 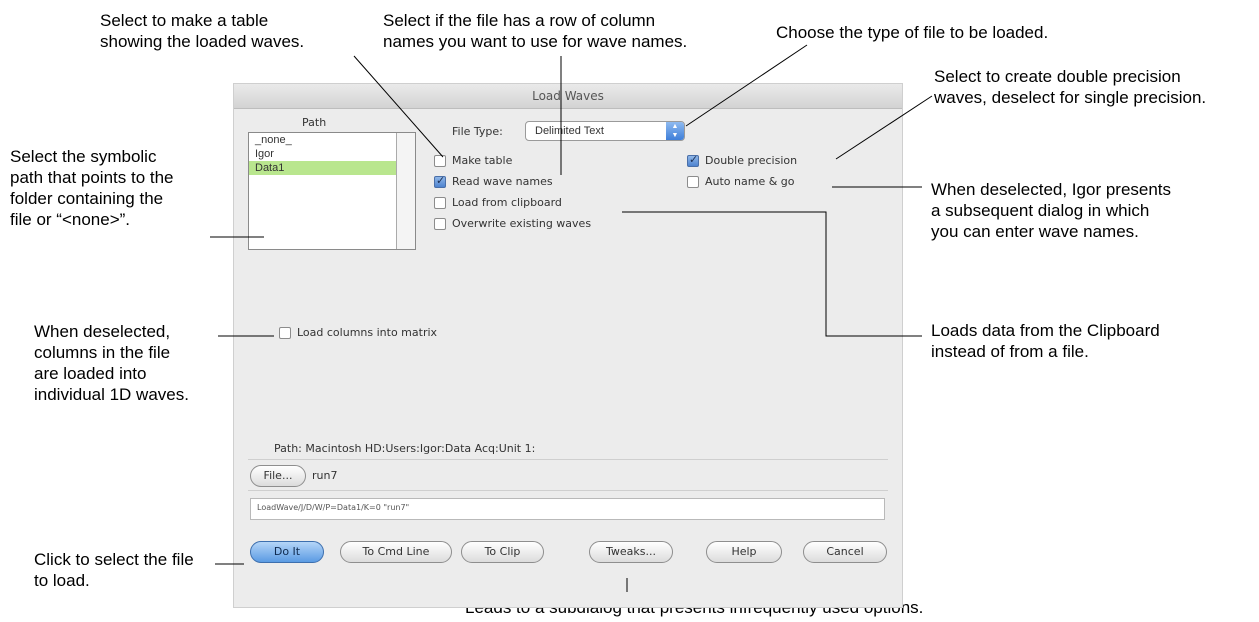 What do you see at coordinates (114, 570) in the screenshot?
I see `annotation-do-it: Click to select the file to load.` at bounding box center [114, 570].